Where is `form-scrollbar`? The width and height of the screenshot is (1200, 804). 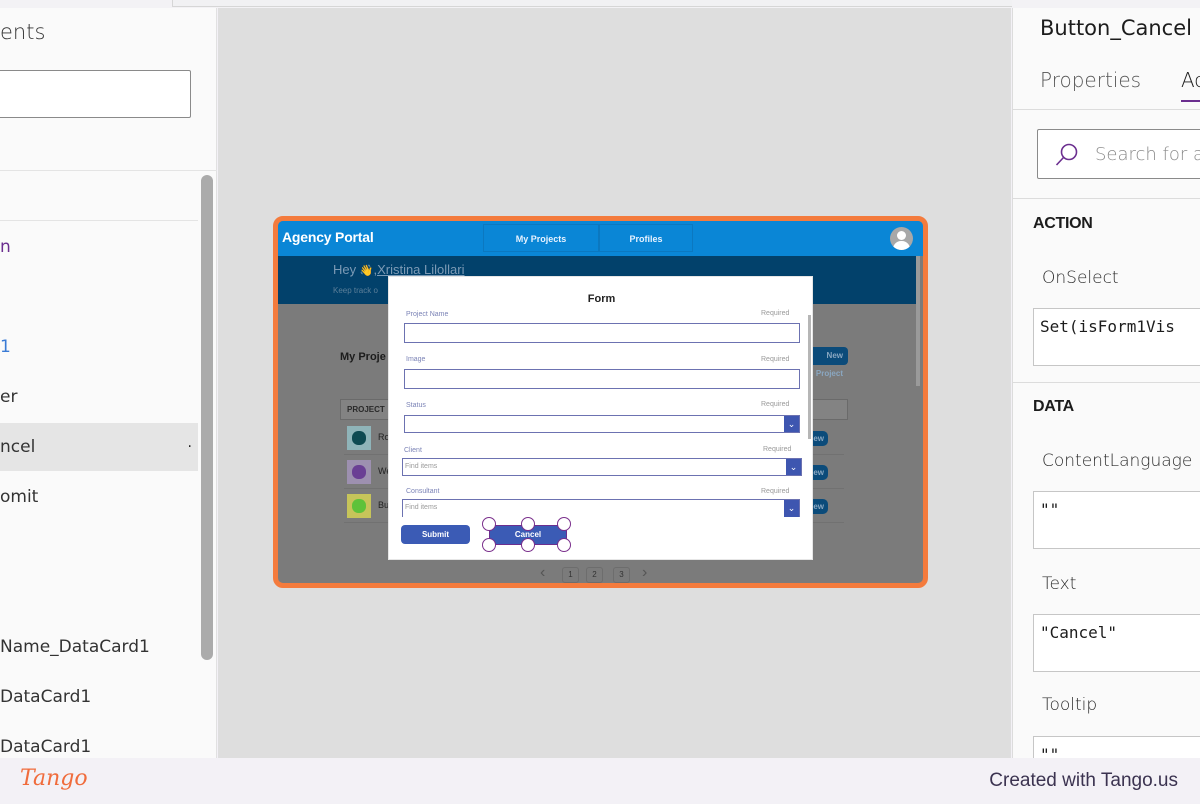 form-scrollbar is located at coordinates (809, 377).